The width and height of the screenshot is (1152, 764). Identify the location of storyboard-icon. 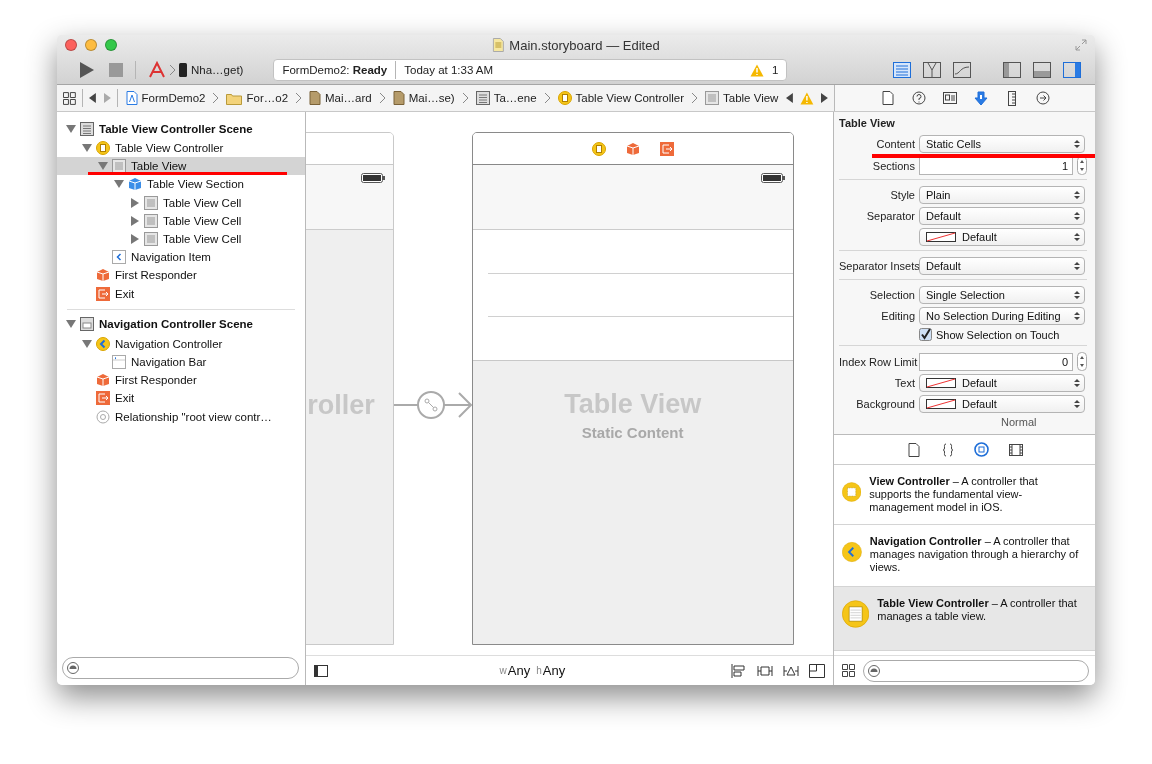
(315, 98).